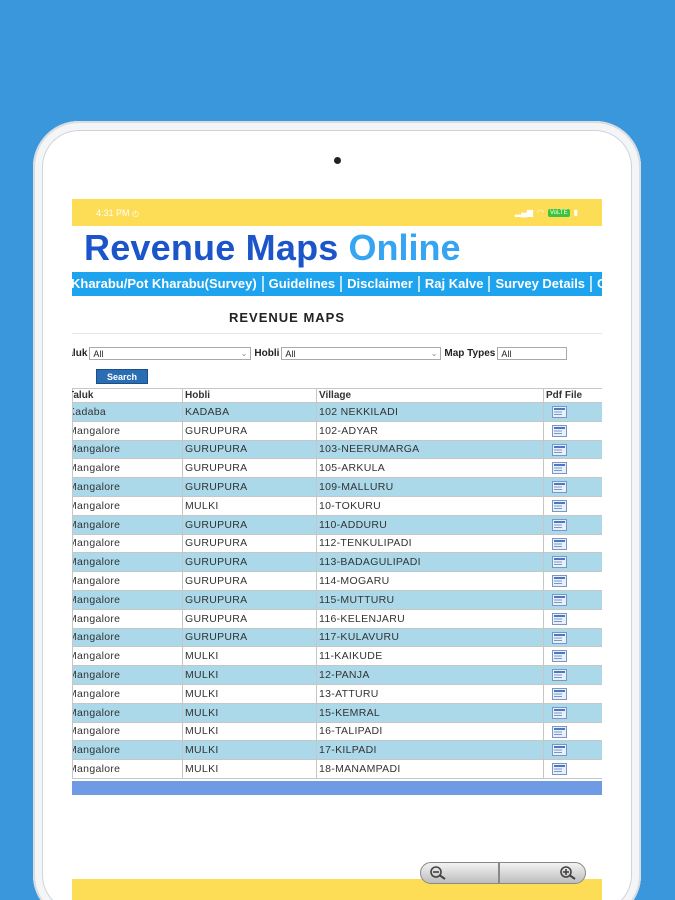 Image resolution: width=675 pixels, height=900 pixels. What do you see at coordinates (337, 787) in the screenshot?
I see `table-footer-band` at bounding box center [337, 787].